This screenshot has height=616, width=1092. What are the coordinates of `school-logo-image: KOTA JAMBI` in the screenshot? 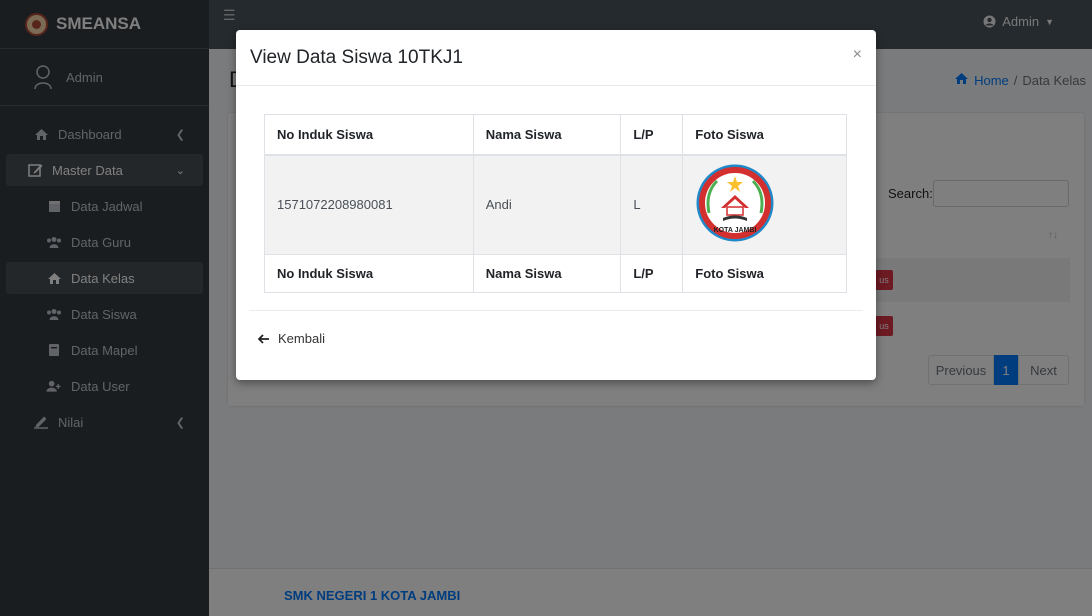 It's located at (735, 203).